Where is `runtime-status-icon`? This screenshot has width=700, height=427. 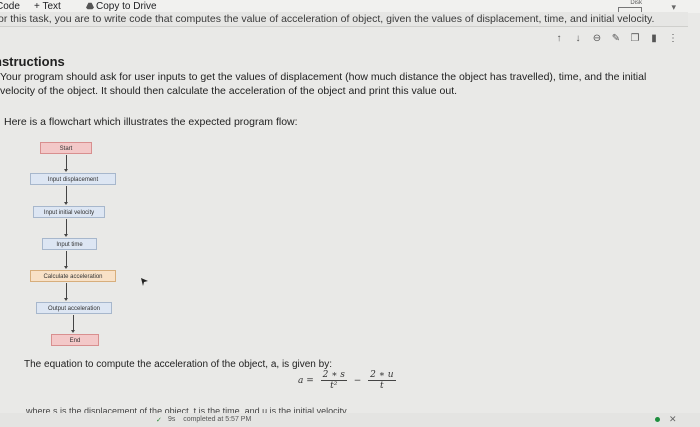
runtime-status-icon is located at coordinates (657, 419).